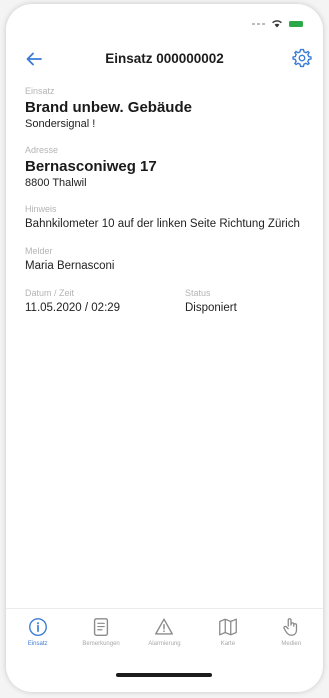 The image size is (329, 698). What do you see at coordinates (73, 308) in the screenshot?
I see `datum-value: 11.05.2020 / 02:29` at bounding box center [73, 308].